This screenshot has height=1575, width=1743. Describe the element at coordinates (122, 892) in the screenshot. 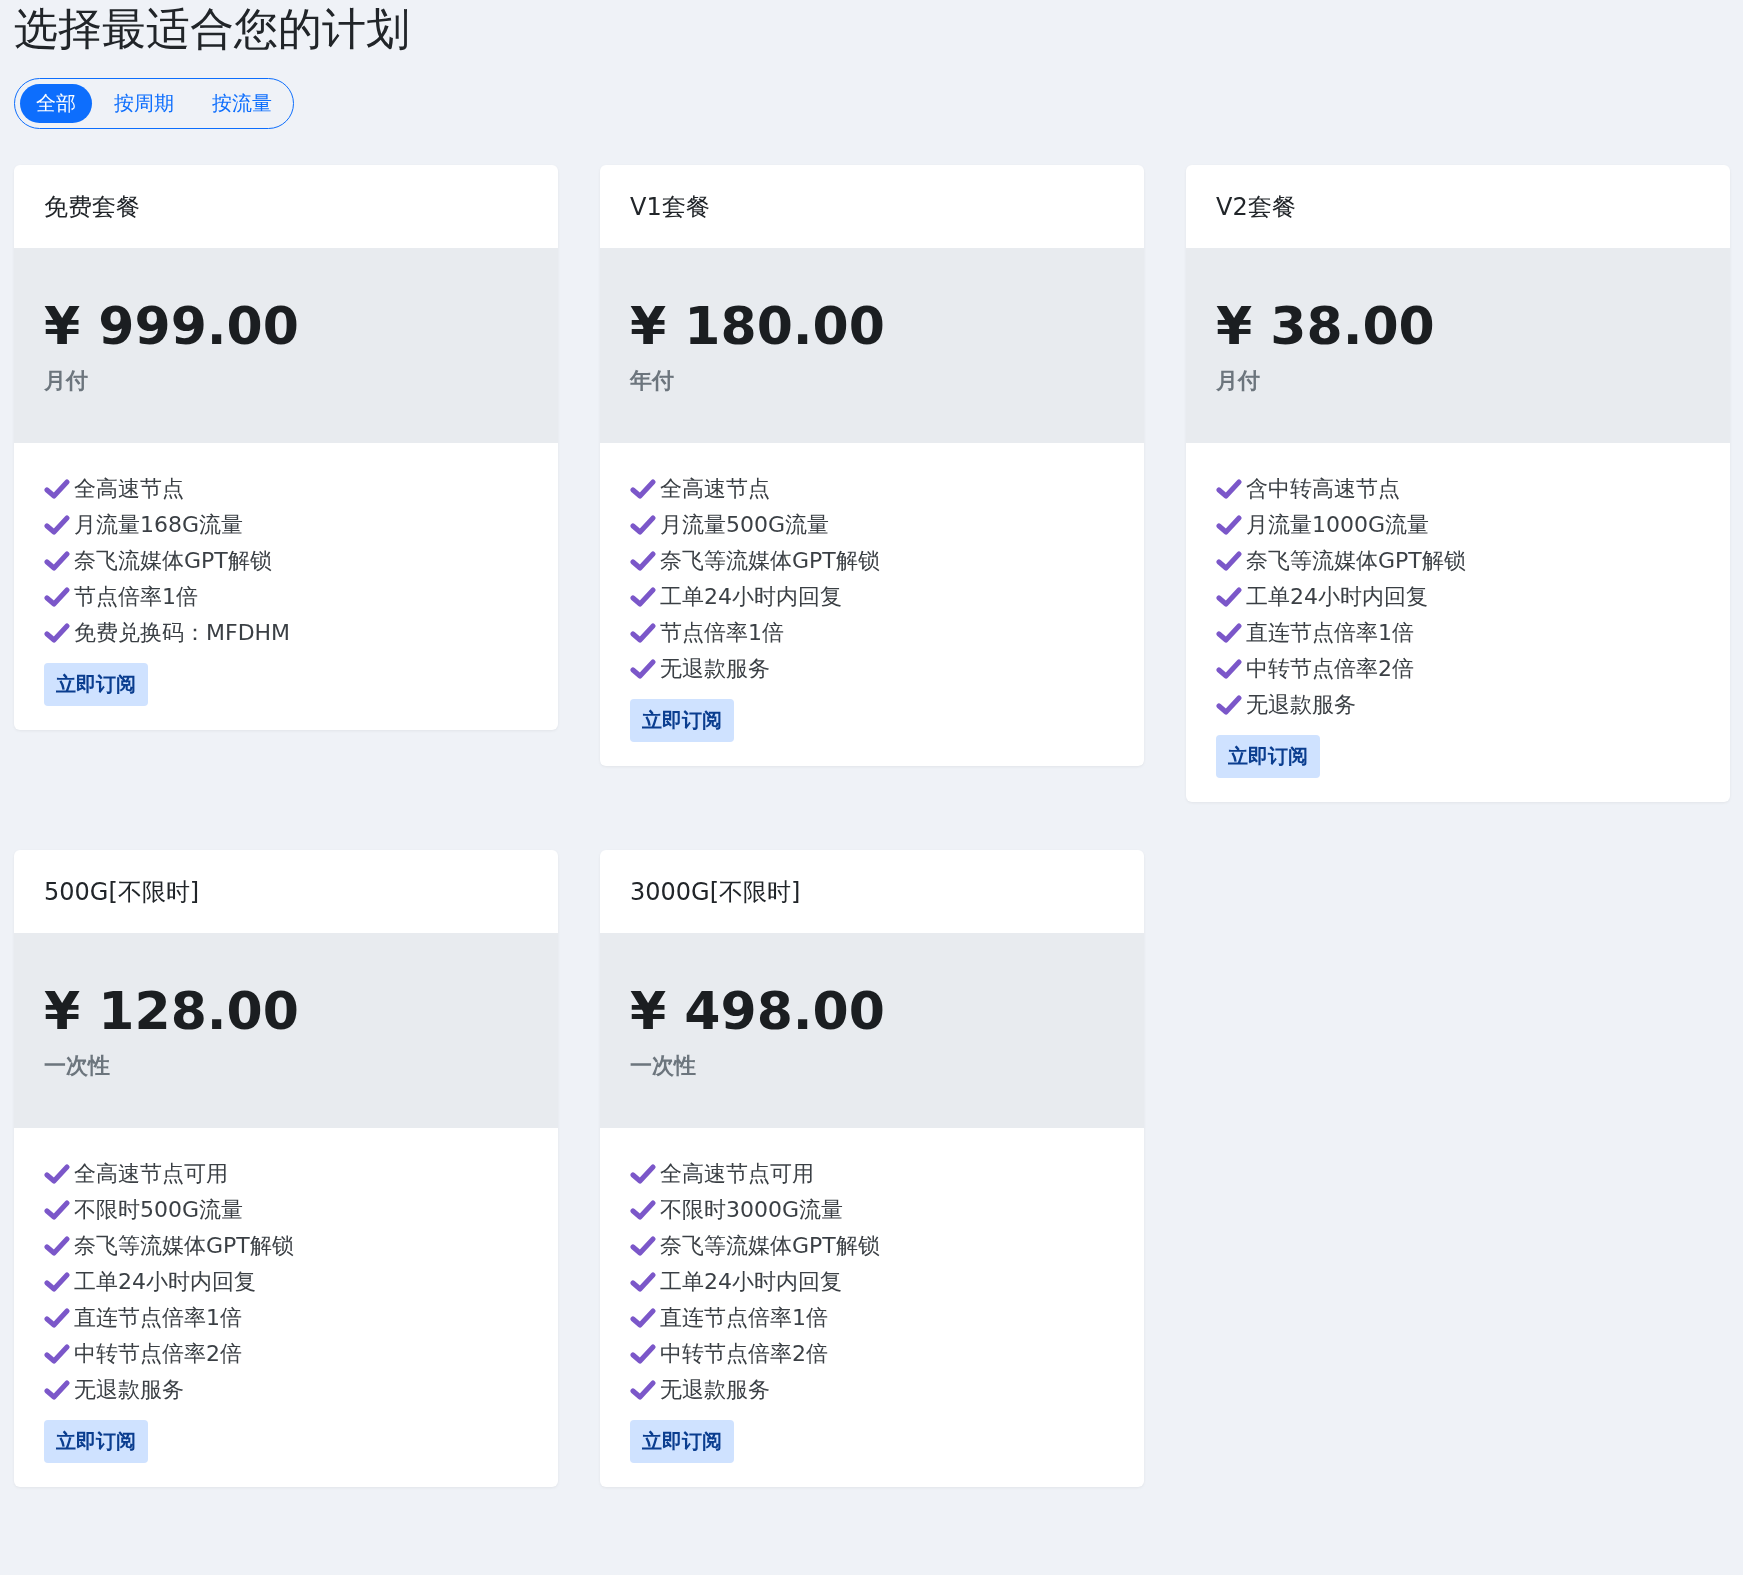

I see `plan-name: 500G[不限时]` at that location.